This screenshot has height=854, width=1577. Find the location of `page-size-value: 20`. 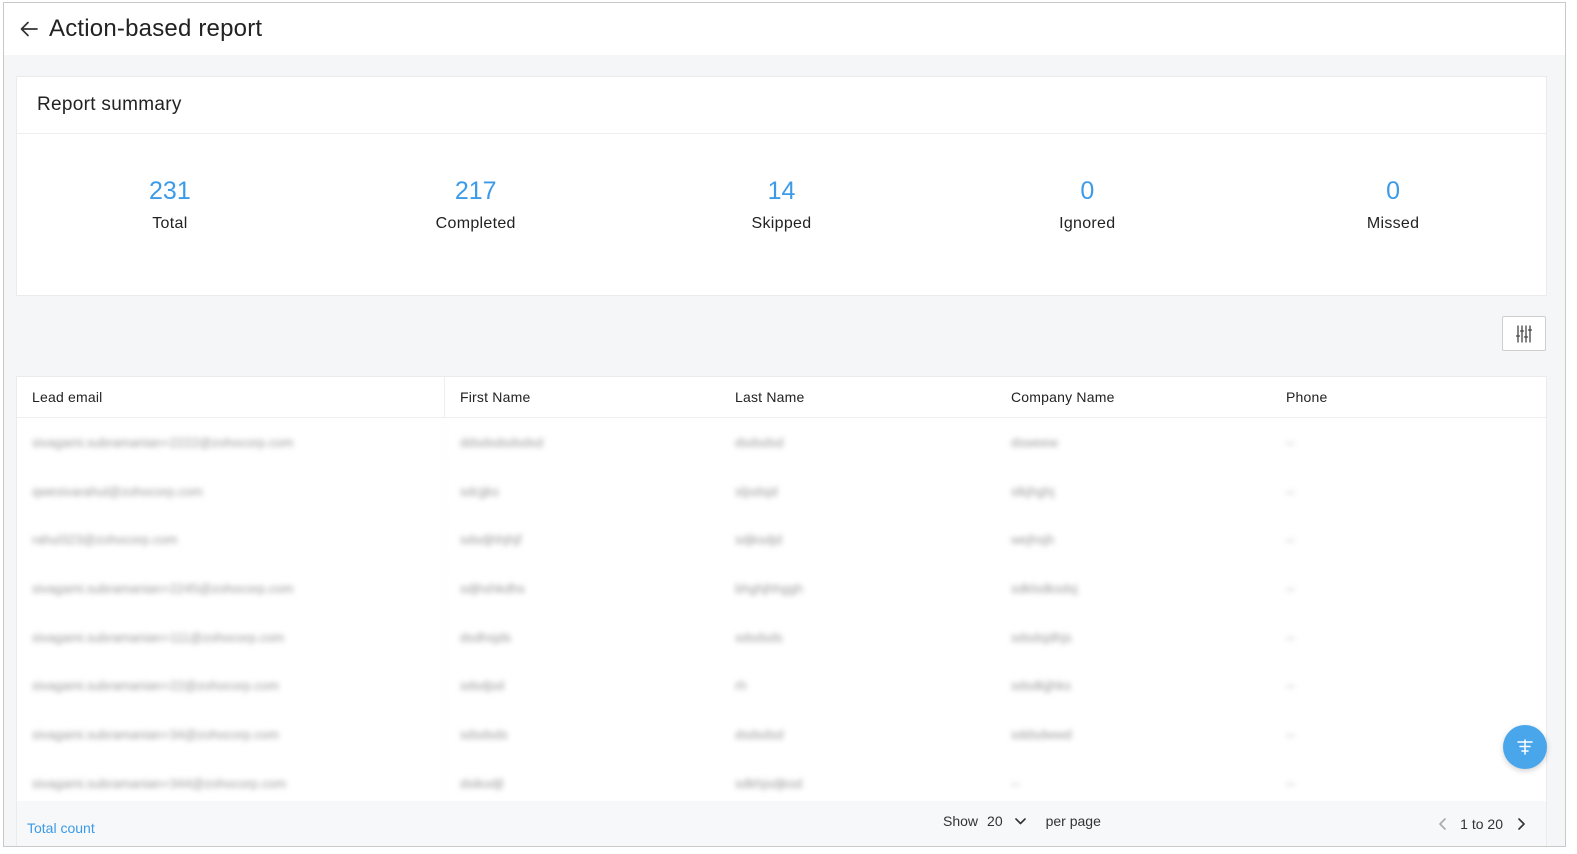

page-size-value: 20 is located at coordinates (995, 821).